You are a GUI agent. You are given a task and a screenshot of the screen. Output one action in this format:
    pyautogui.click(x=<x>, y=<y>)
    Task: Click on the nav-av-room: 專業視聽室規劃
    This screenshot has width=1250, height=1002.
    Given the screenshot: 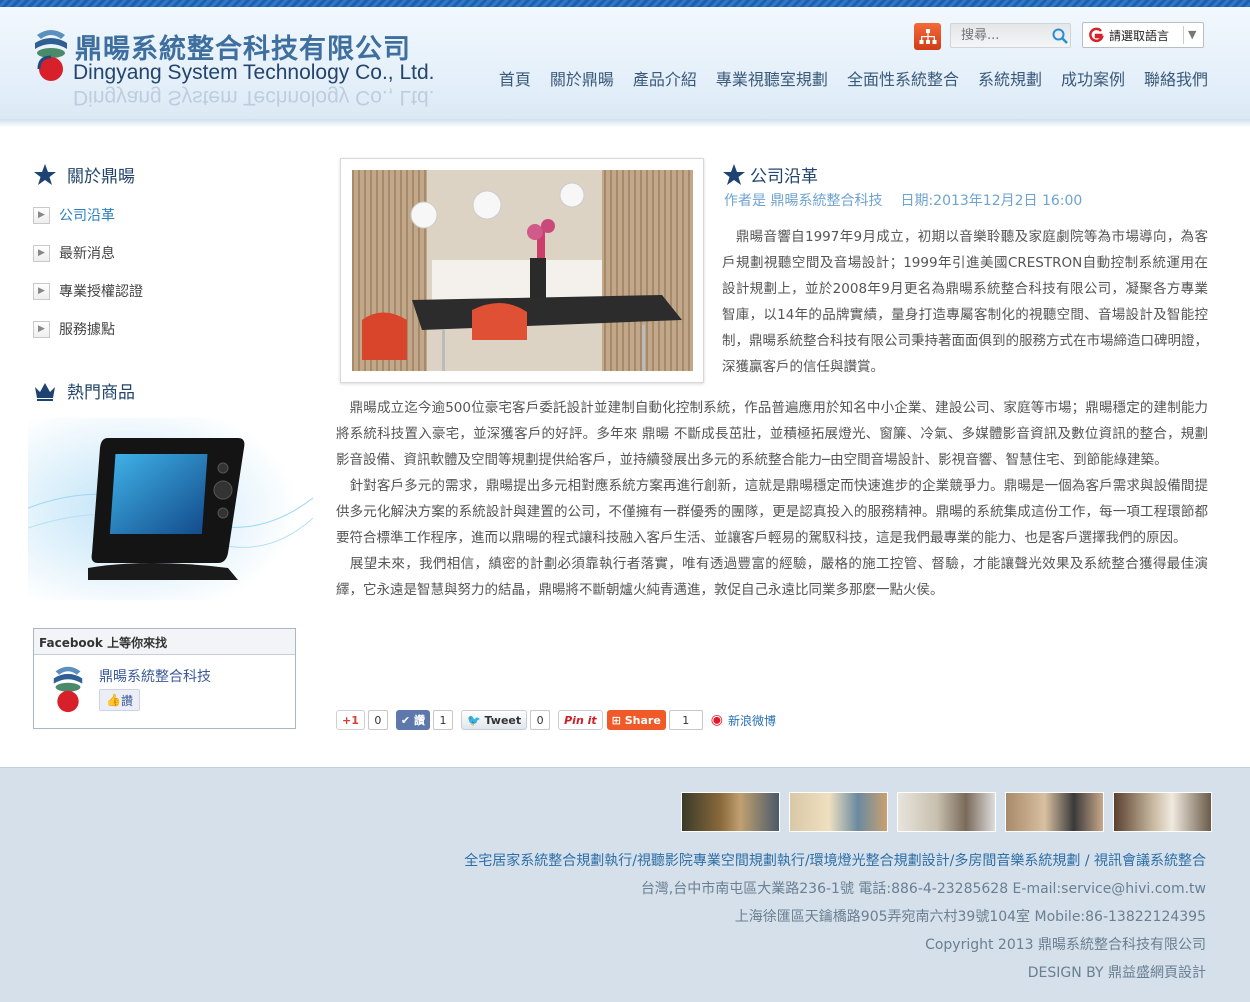 What is the action you would take?
    pyautogui.click(x=772, y=78)
    